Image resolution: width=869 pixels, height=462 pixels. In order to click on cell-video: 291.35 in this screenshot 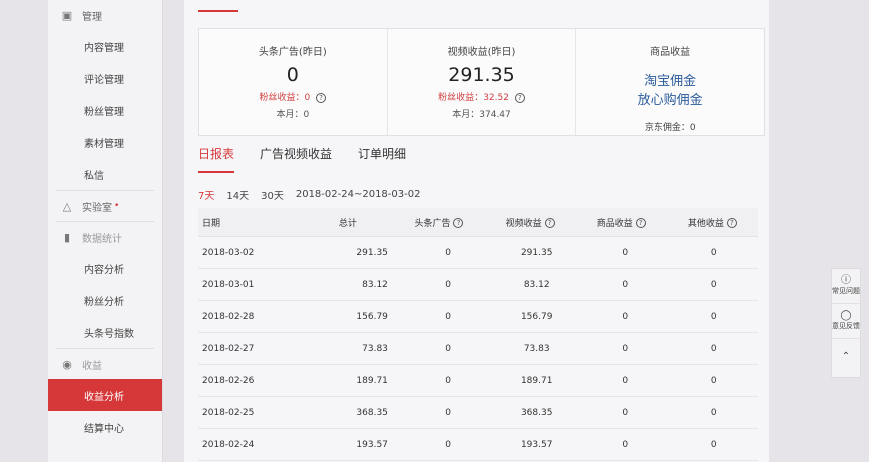, I will do `click(536, 252)`.